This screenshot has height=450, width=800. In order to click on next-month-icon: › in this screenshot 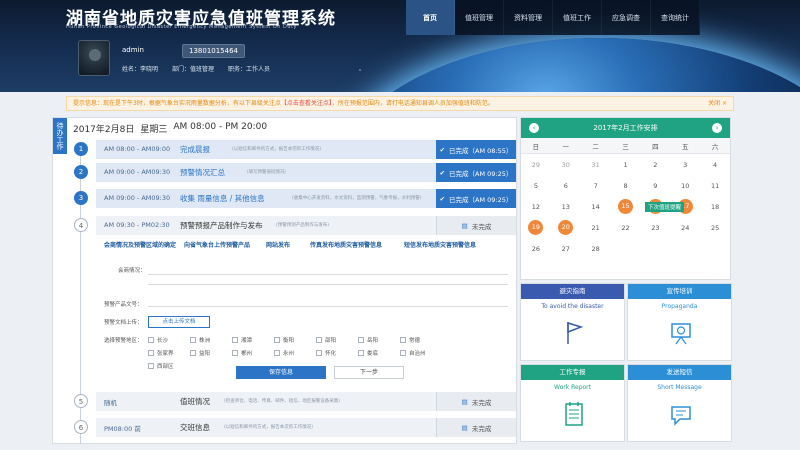, I will do `click(717, 128)`.